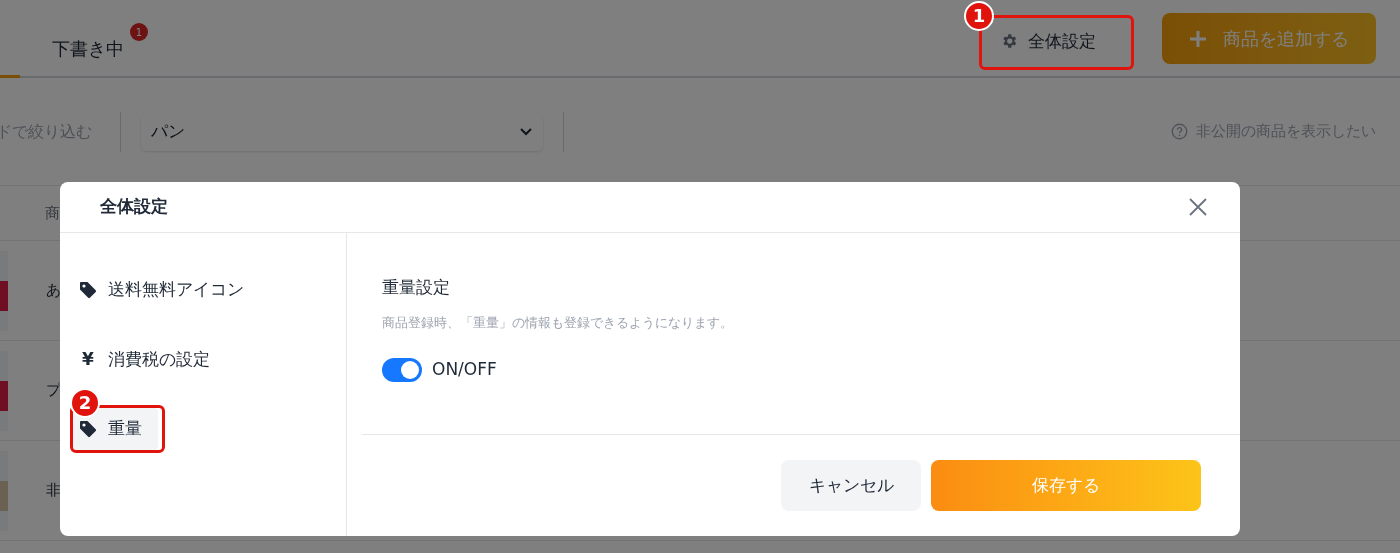 The image size is (1400, 553). I want to click on toggle-switch, so click(402, 369).